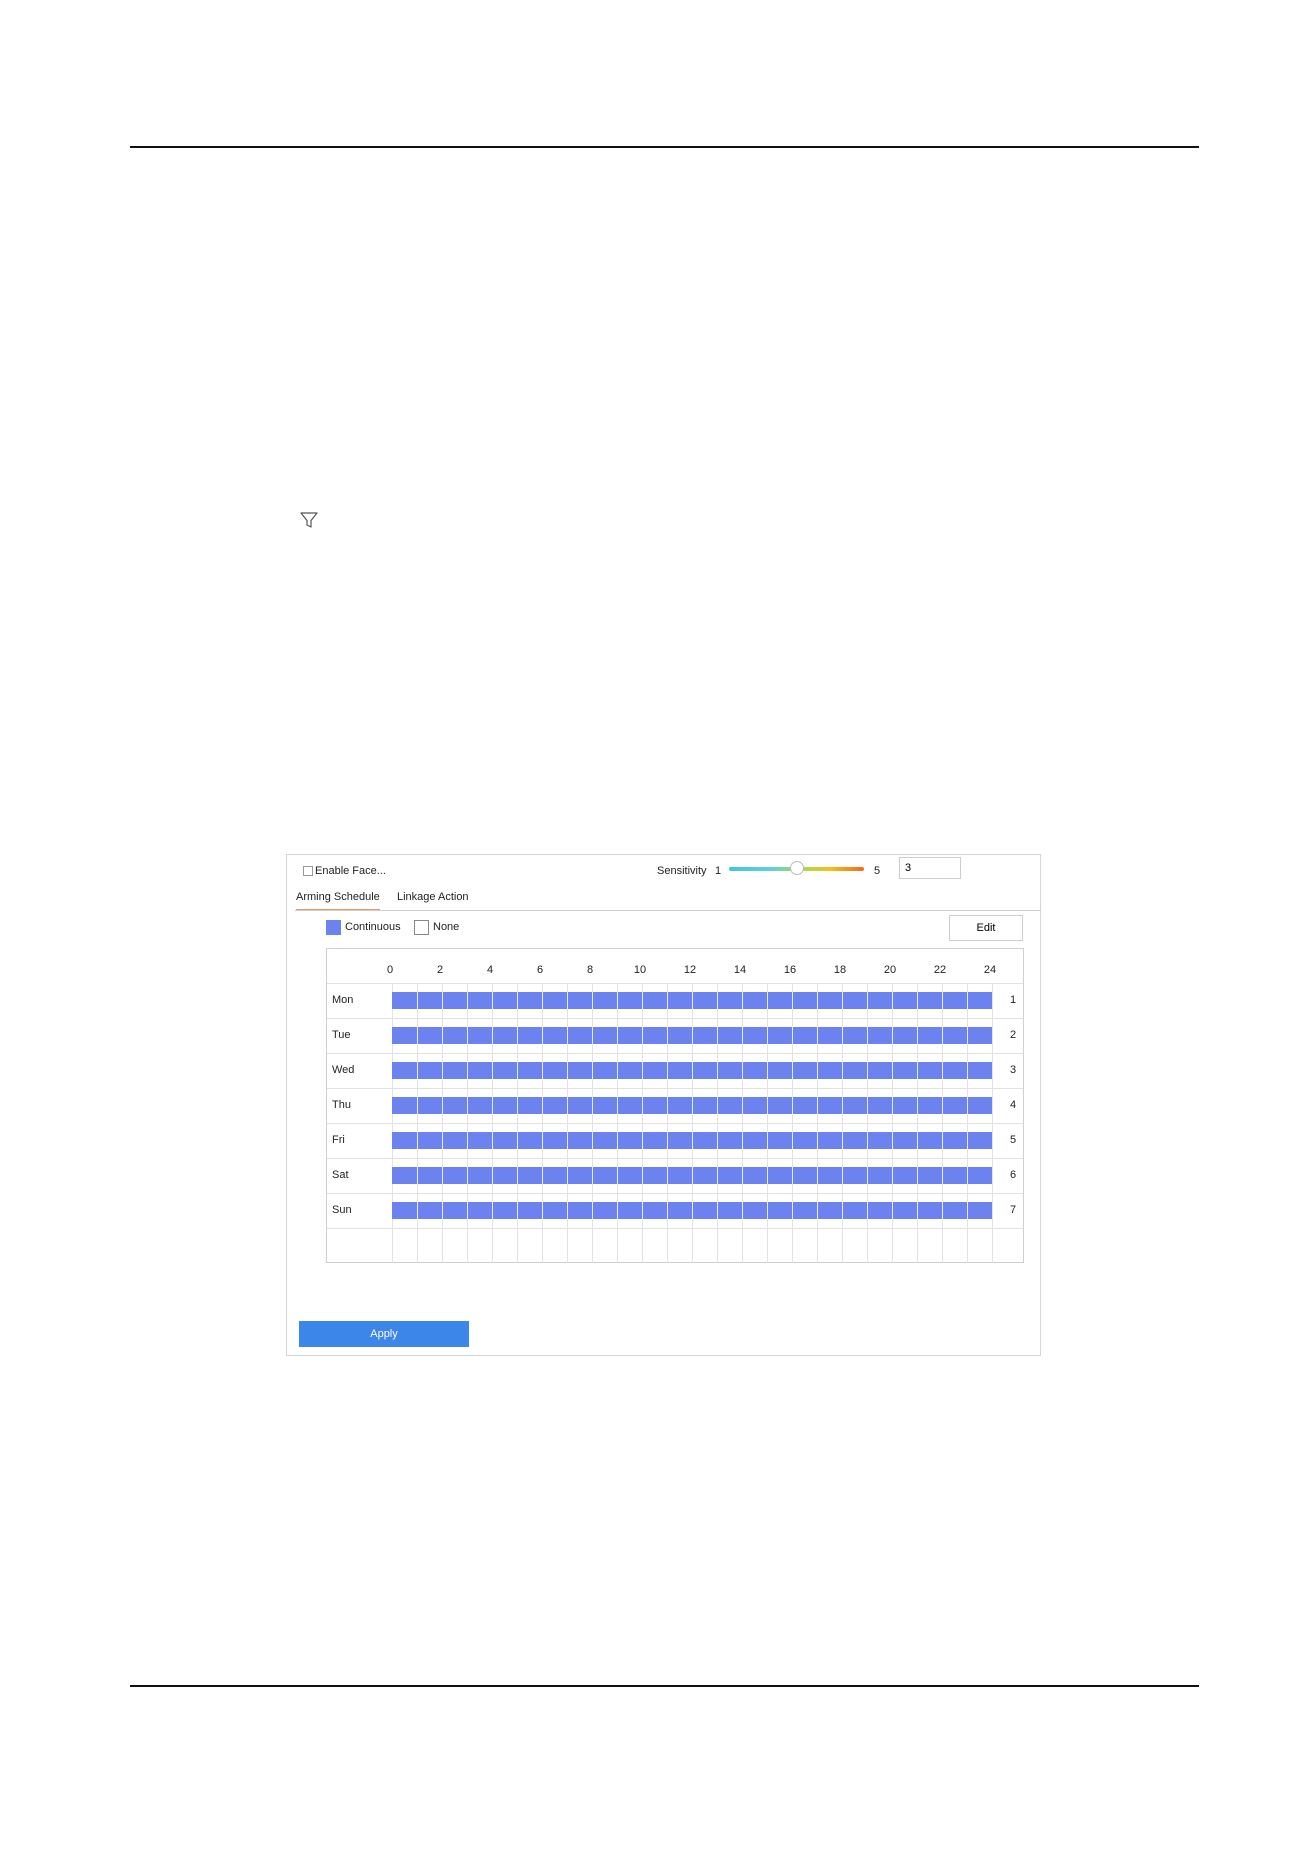 This screenshot has width=1313, height=1873. What do you see at coordinates (692, 1140) in the screenshot?
I see `schedule-bar-fri` at bounding box center [692, 1140].